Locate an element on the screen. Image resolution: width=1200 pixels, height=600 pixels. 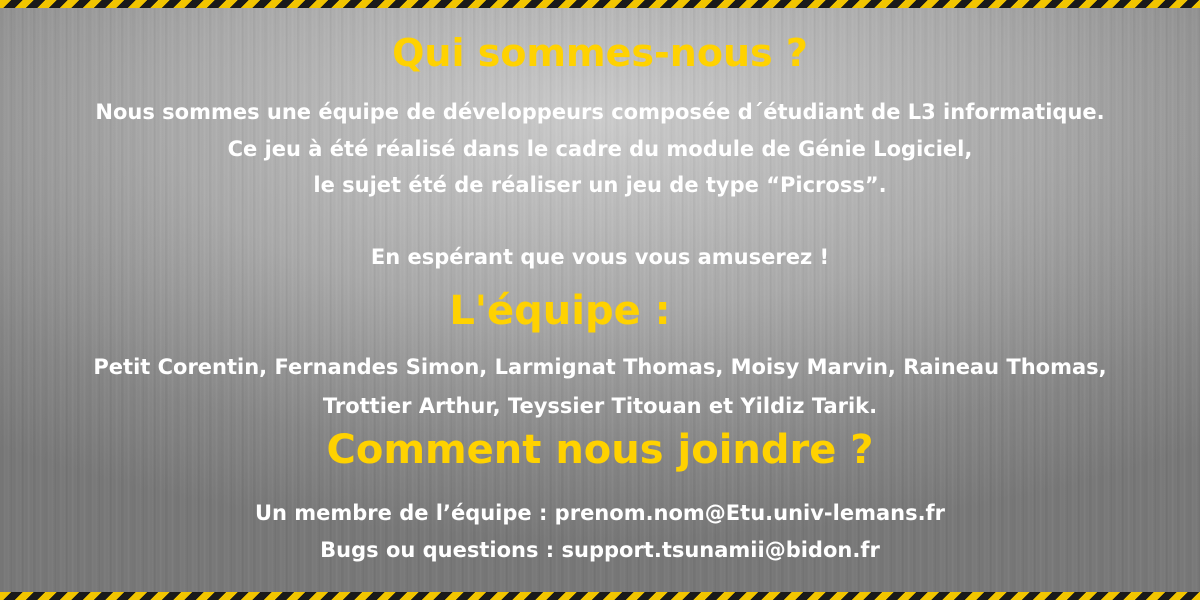
hazard-stripe-top is located at coordinates (600, 4).